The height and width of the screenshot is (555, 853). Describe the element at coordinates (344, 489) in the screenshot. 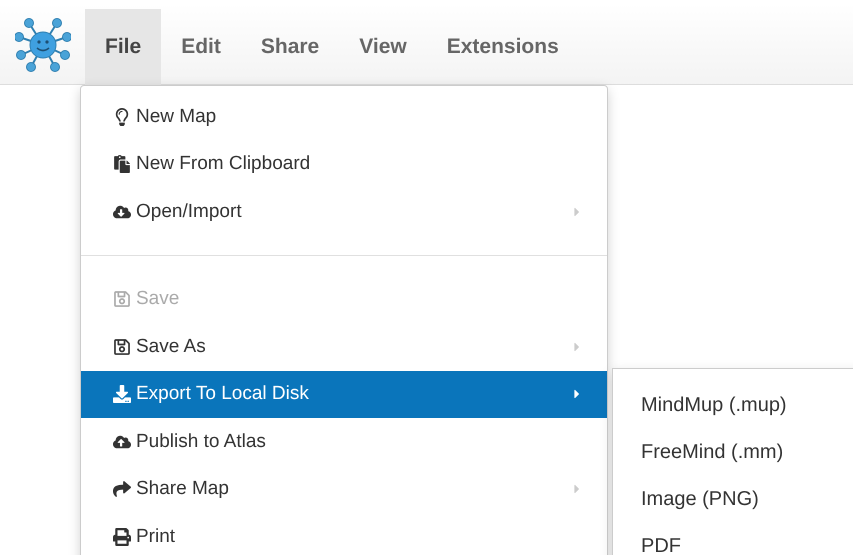

I see `menu-item: Share Map` at that location.